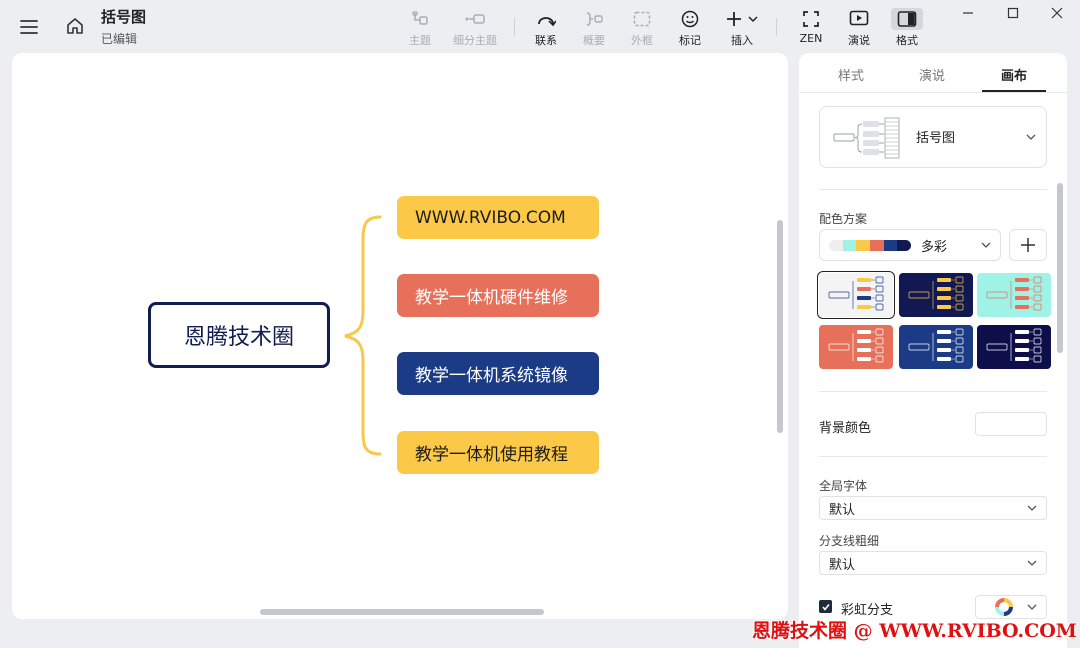  I want to click on maximize-icon, so click(1013, 13).